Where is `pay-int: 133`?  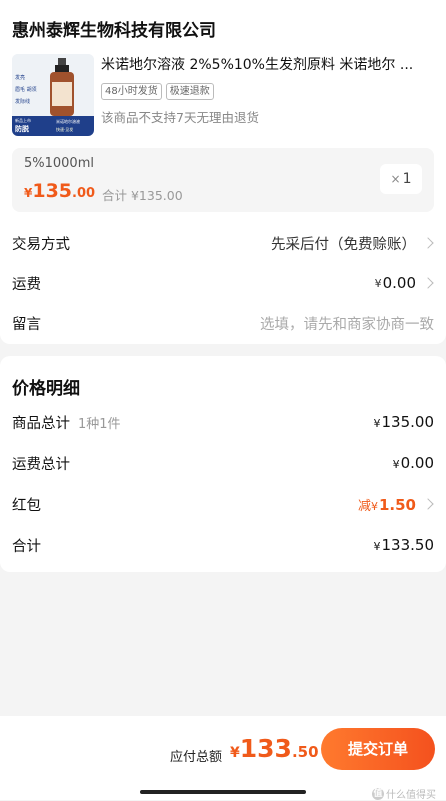
pay-int: 133 is located at coordinates (265, 748).